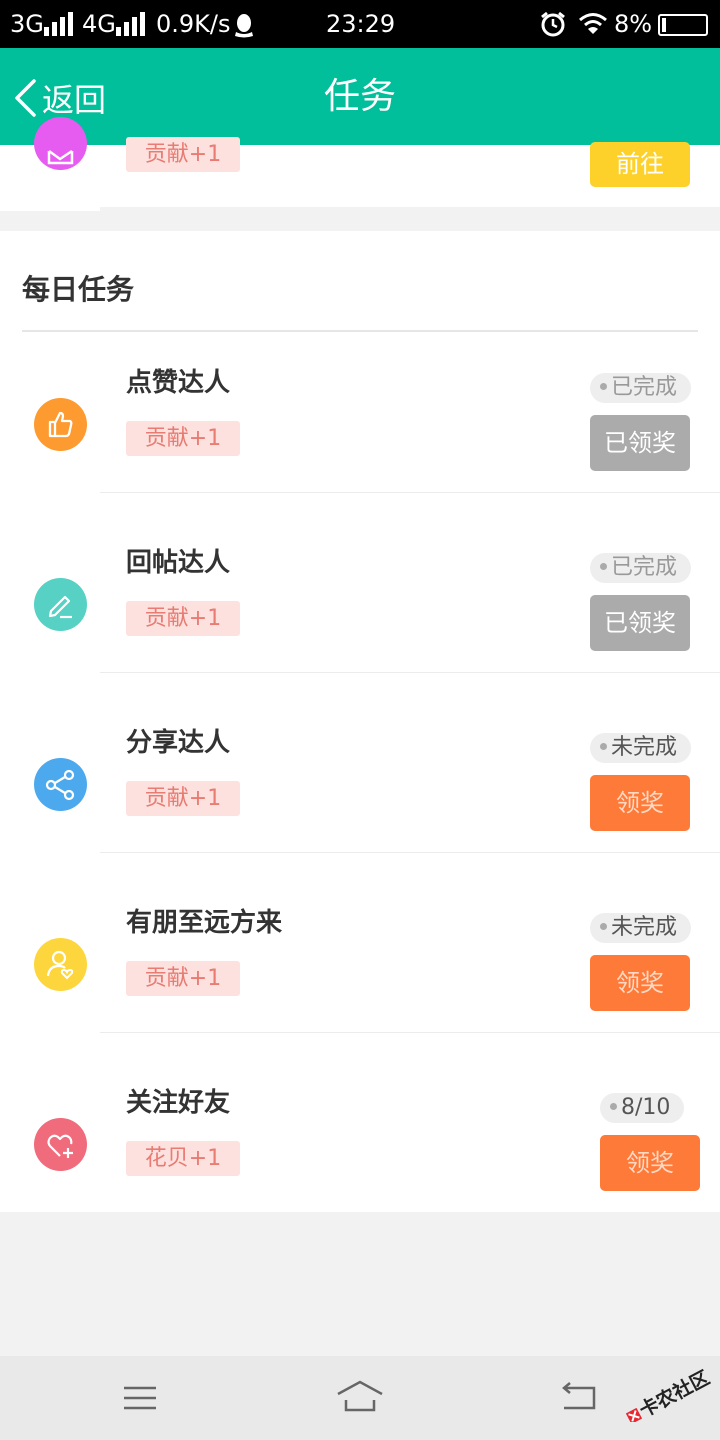  I want to click on heart-plus-icon, so click(60, 1144).